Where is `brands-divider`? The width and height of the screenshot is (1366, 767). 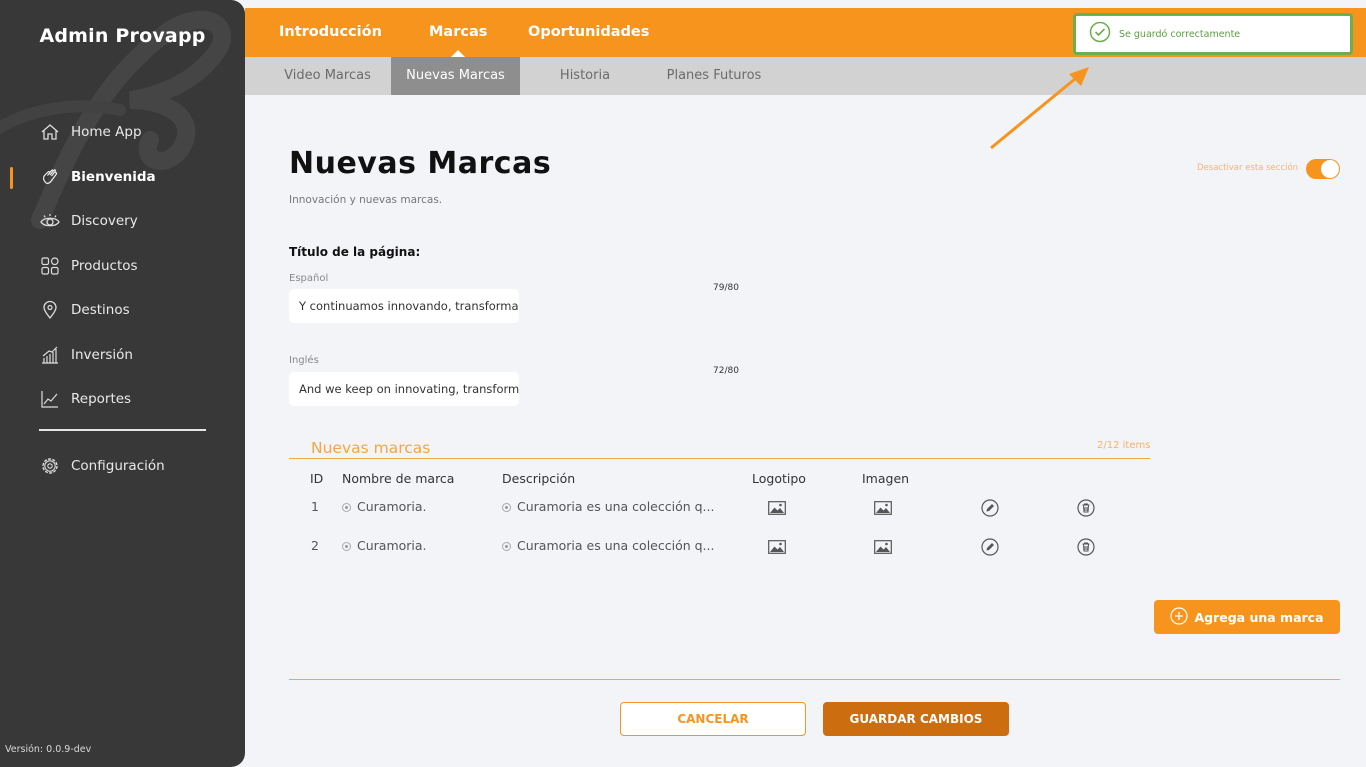 brands-divider is located at coordinates (719, 458).